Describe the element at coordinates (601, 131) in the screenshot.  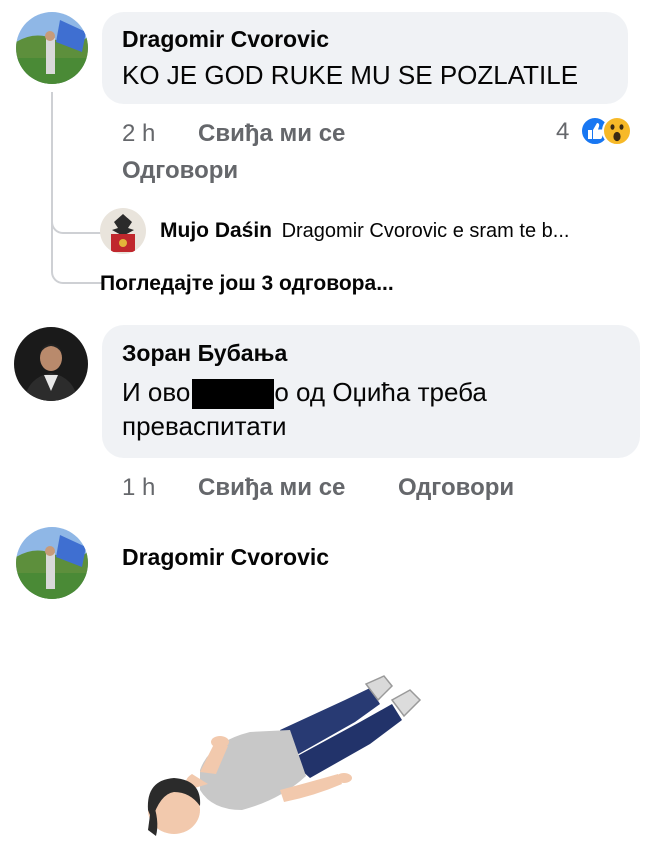
I see `reaction-summary: 4` at that location.